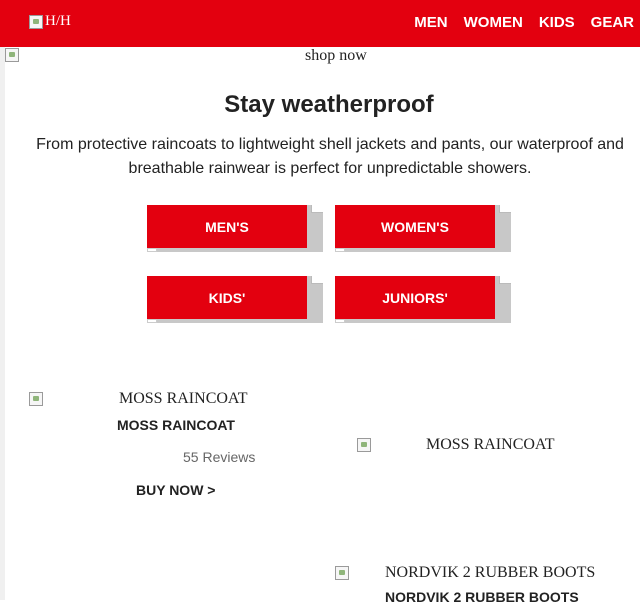 Image resolution: width=640 pixels, height=605 pixels. I want to click on hero-banner-image: shop now, so click(322, 57).